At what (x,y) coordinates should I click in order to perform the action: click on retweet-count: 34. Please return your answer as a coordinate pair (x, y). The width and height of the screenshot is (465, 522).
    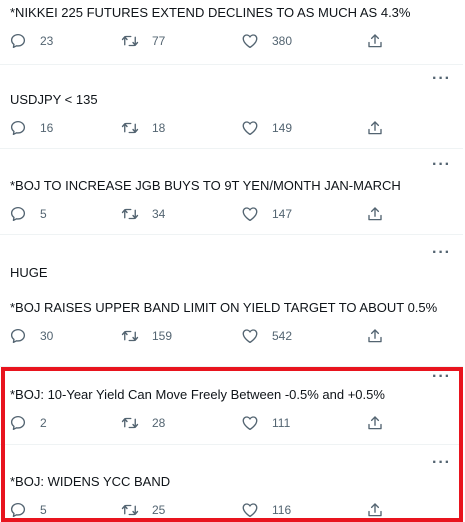
    Looking at the image, I should click on (159, 214).